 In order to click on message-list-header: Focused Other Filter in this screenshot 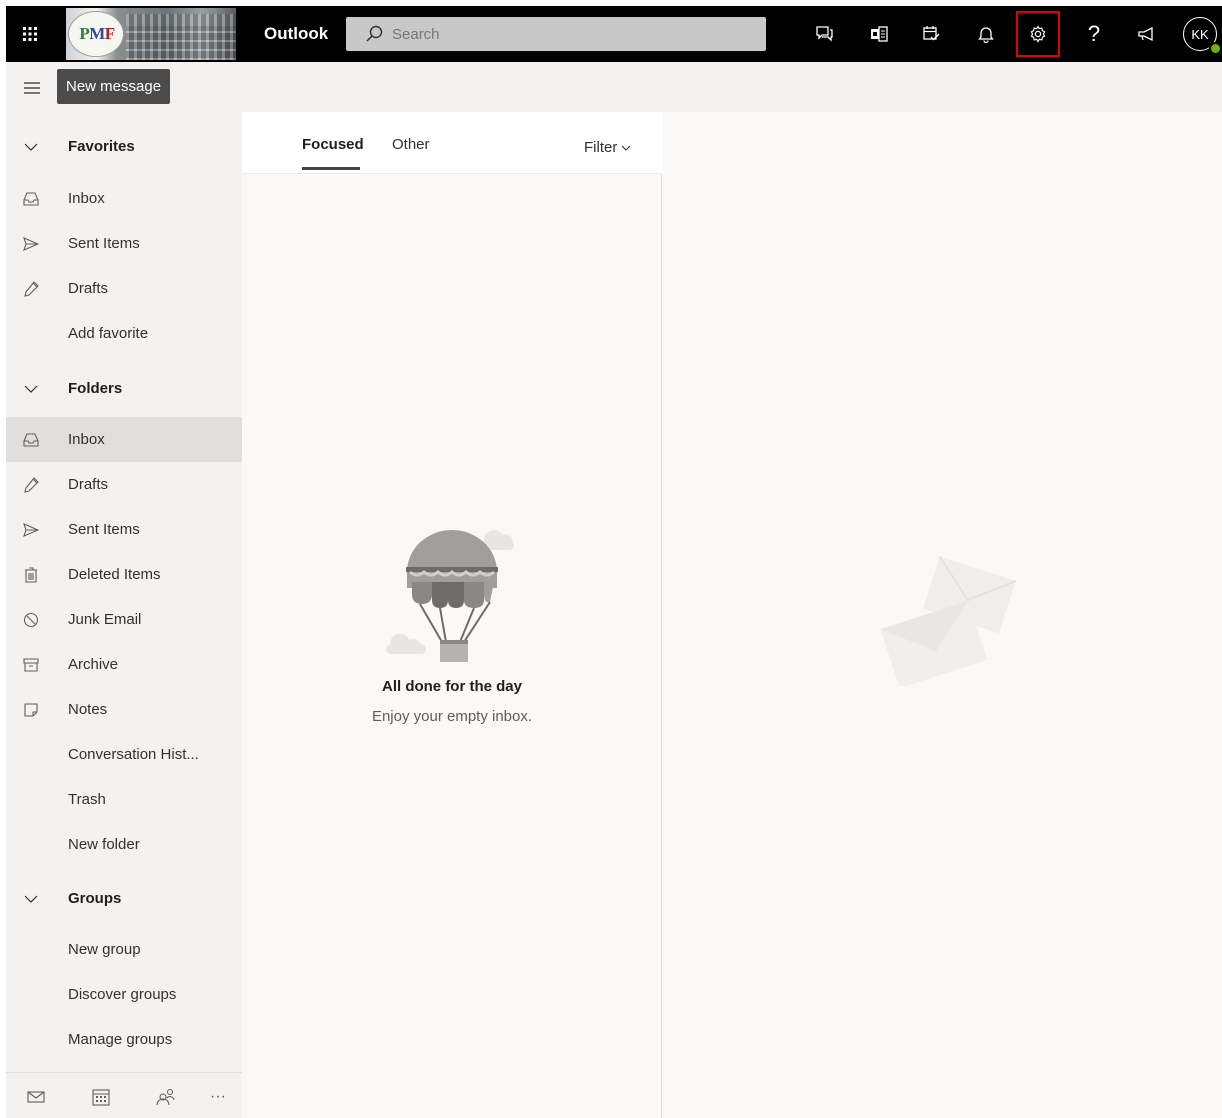, I will do `click(452, 143)`.